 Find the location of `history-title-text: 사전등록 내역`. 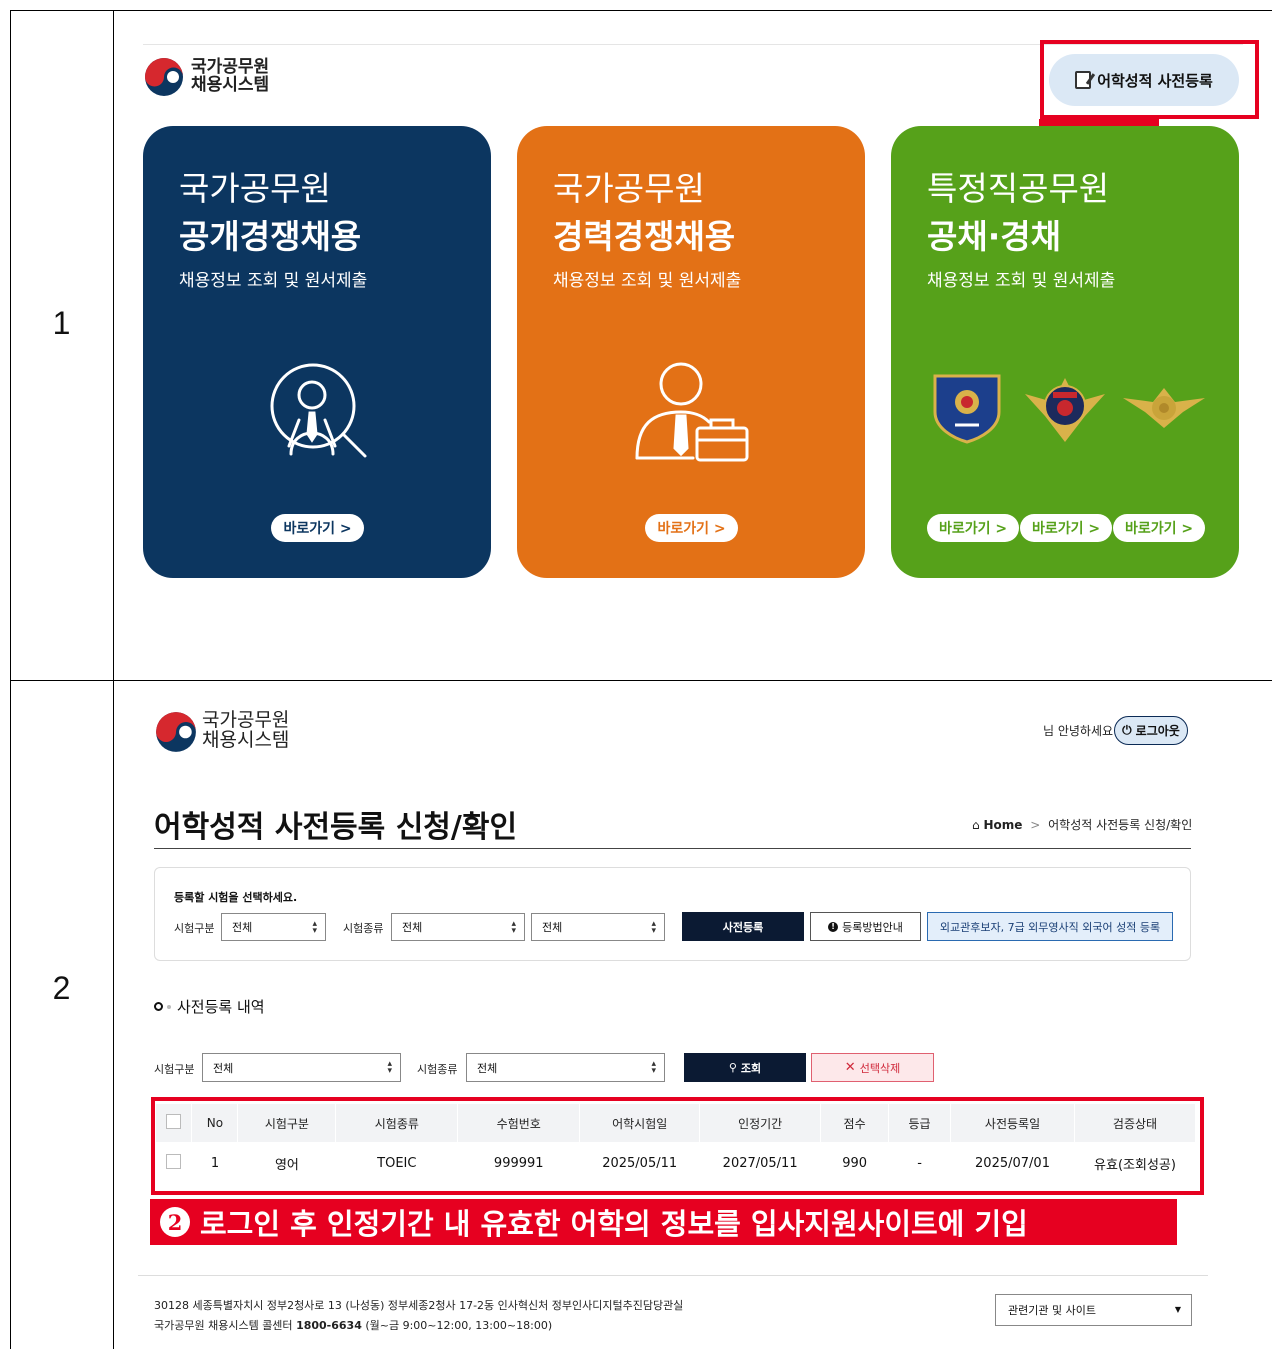

history-title-text: 사전등록 내역 is located at coordinates (221, 1007).